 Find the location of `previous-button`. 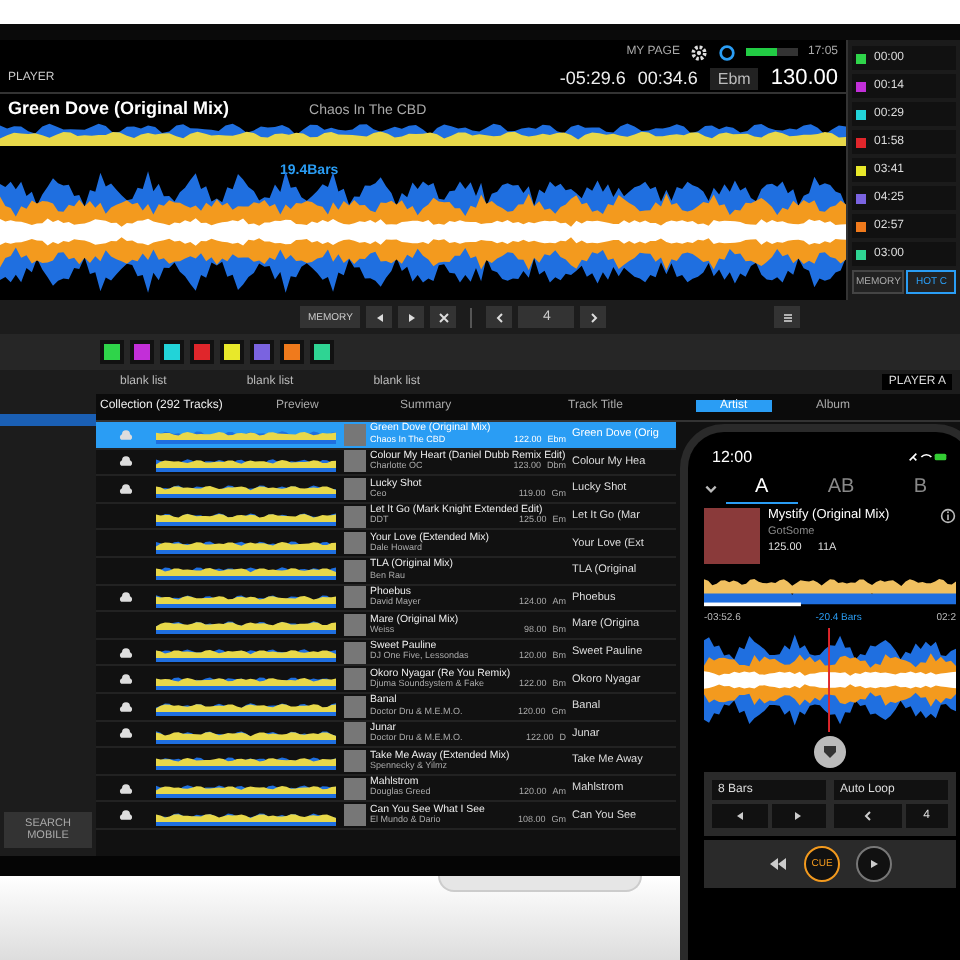

previous-button is located at coordinates (379, 317).